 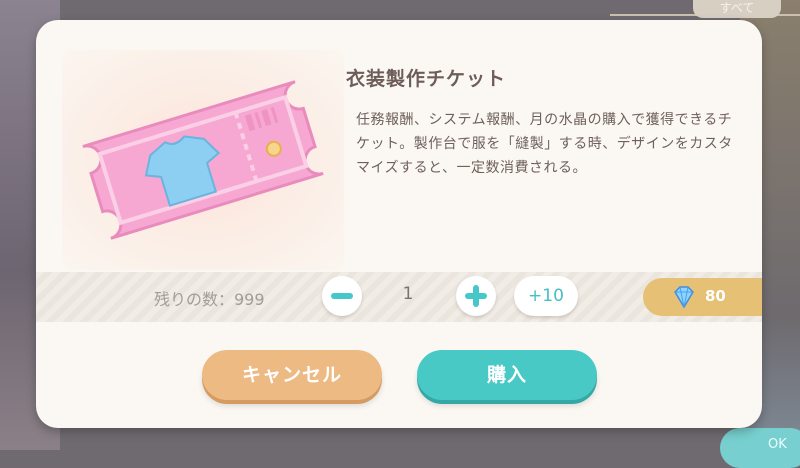 I want to click on minus-icon, so click(x=342, y=296).